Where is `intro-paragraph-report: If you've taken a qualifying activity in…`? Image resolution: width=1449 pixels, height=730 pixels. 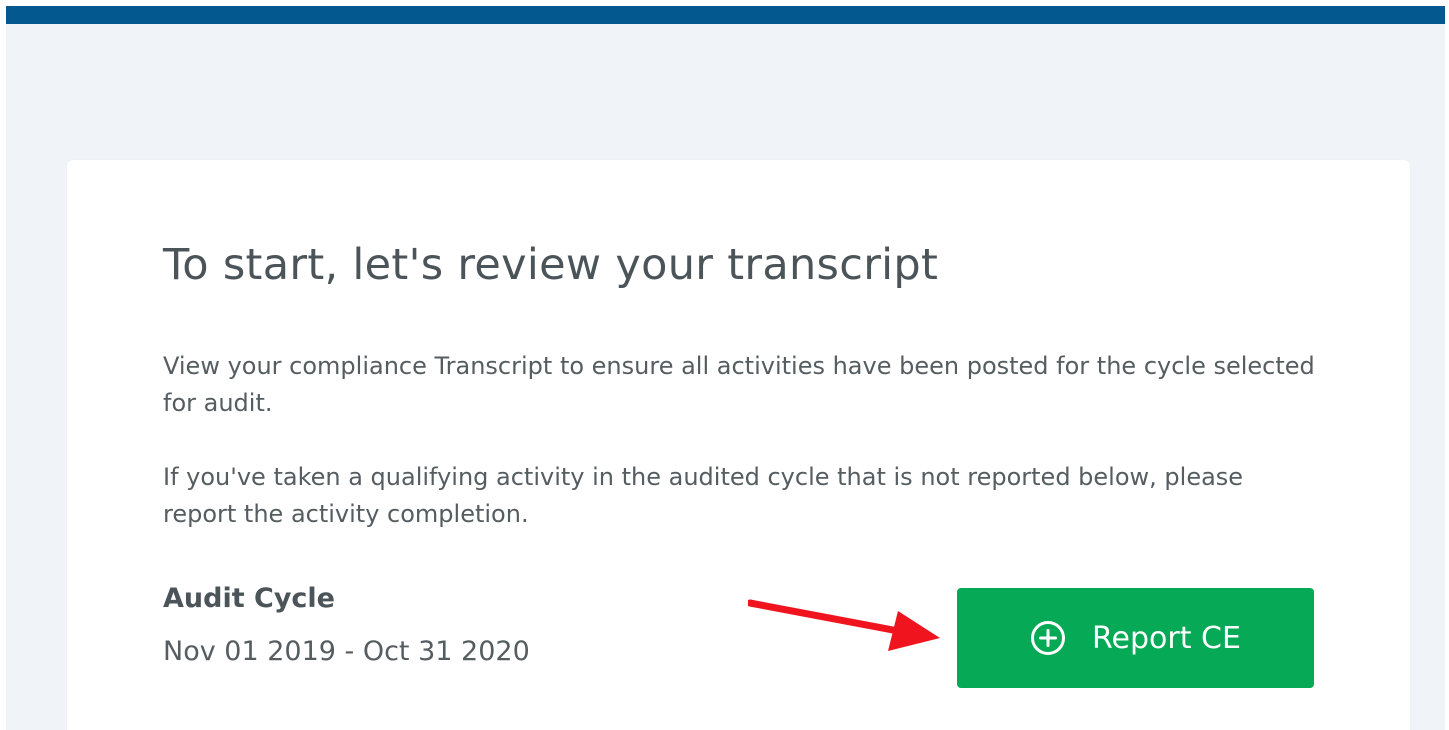 intro-paragraph-report: If you've taken a qualifying activity in… is located at coordinates (703, 495).